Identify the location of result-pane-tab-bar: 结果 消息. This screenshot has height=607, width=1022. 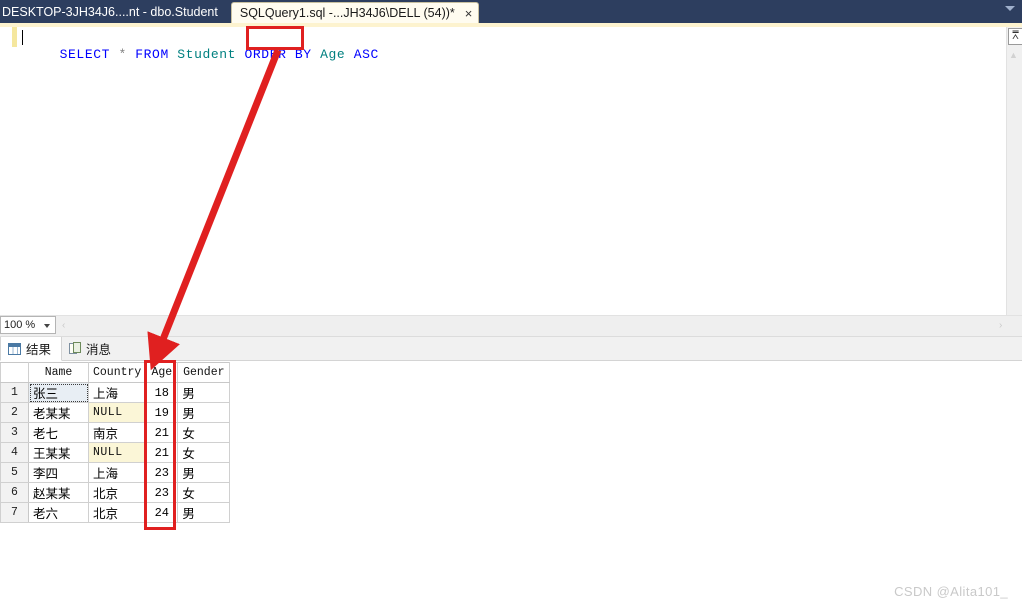
(511, 349).